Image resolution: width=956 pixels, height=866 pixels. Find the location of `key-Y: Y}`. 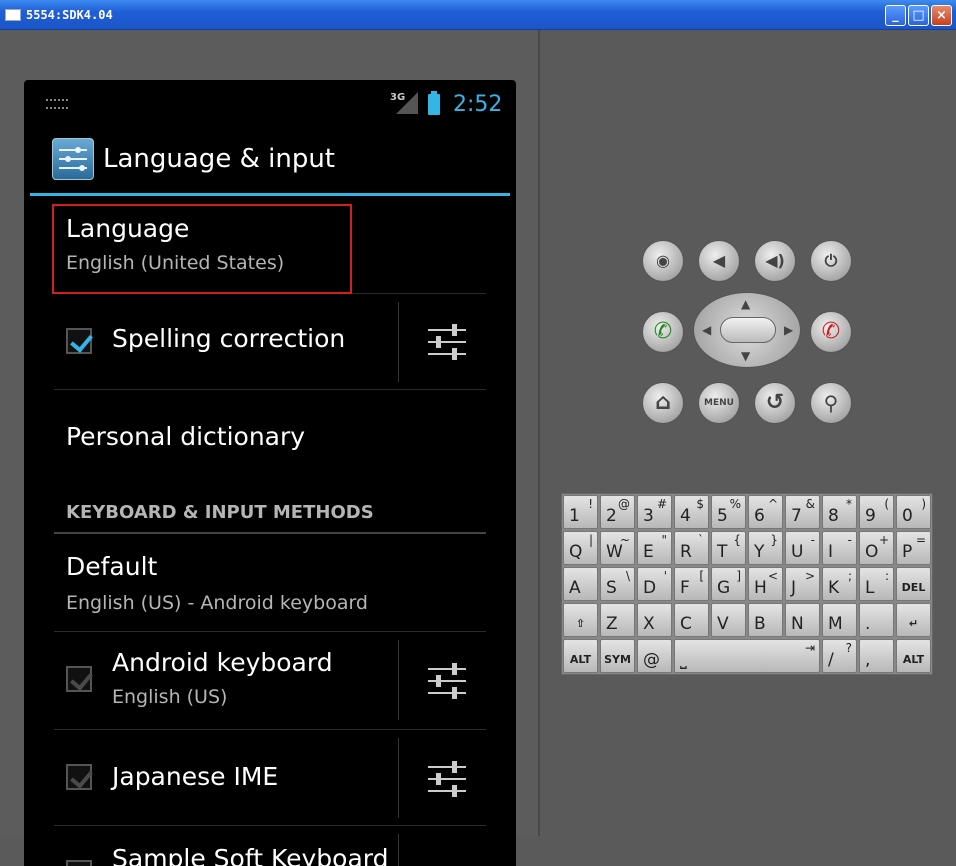

key-Y: Y} is located at coordinates (765, 548).